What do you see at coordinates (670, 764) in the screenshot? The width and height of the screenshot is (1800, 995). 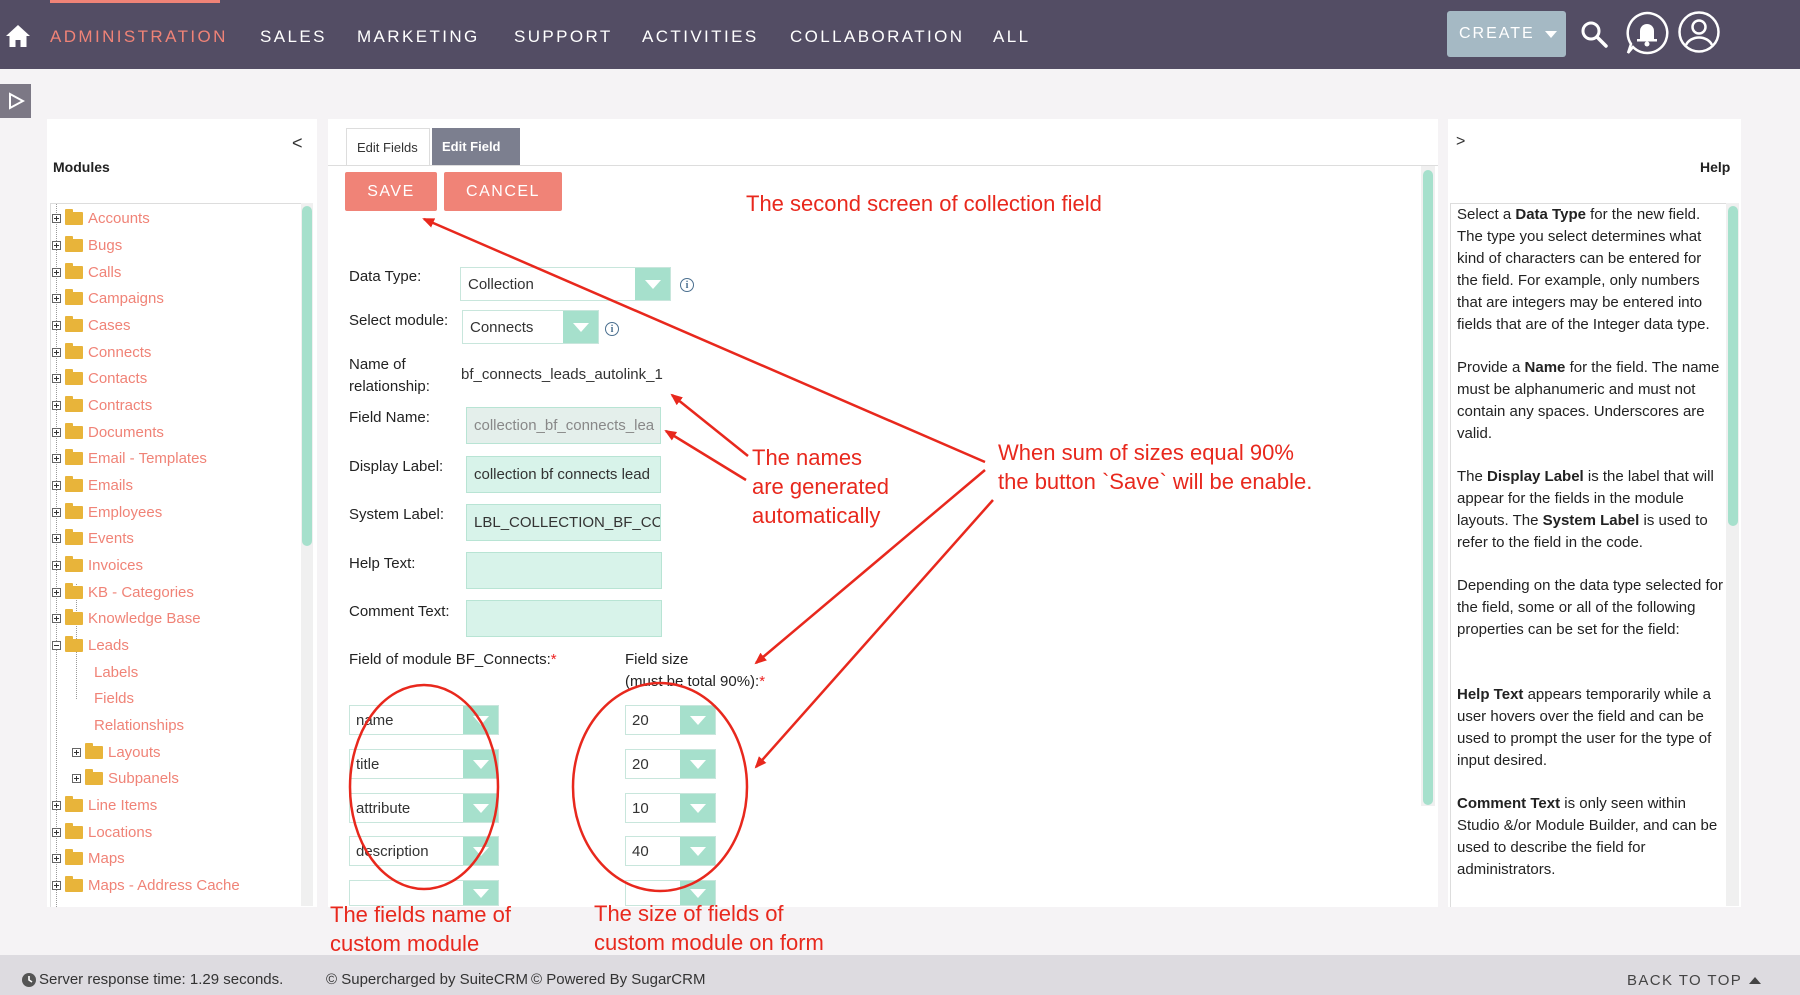 I see `size-select-2: 20` at bounding box center [670, 764].